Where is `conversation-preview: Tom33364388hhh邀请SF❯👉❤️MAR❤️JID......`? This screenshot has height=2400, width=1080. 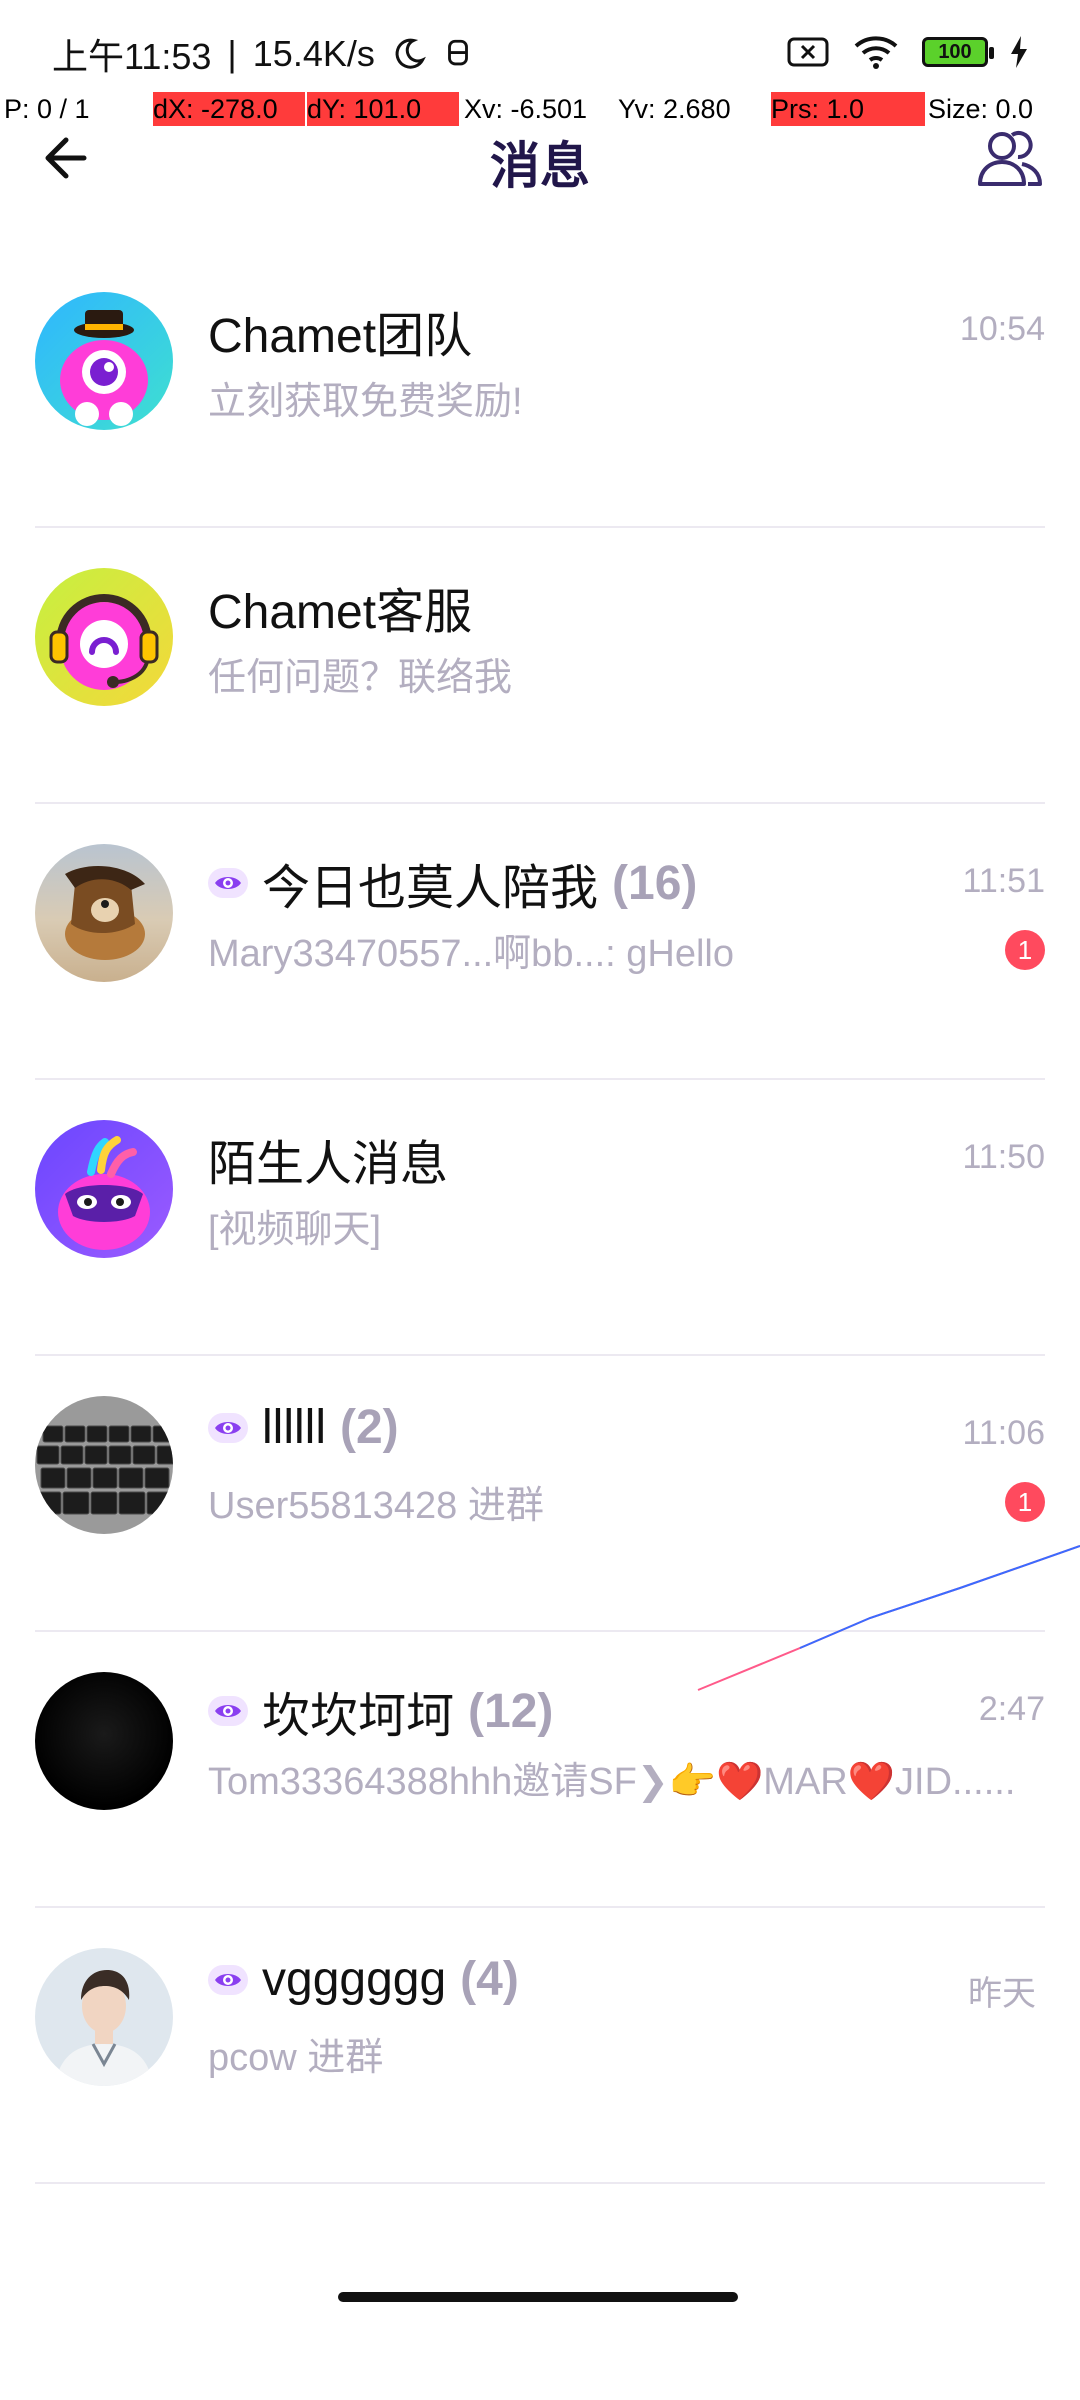 conversation-preview: Tom33364388hhh邀请SF❯👉❤️MAR❤️JID...... is located at coordinates (612, 1782).